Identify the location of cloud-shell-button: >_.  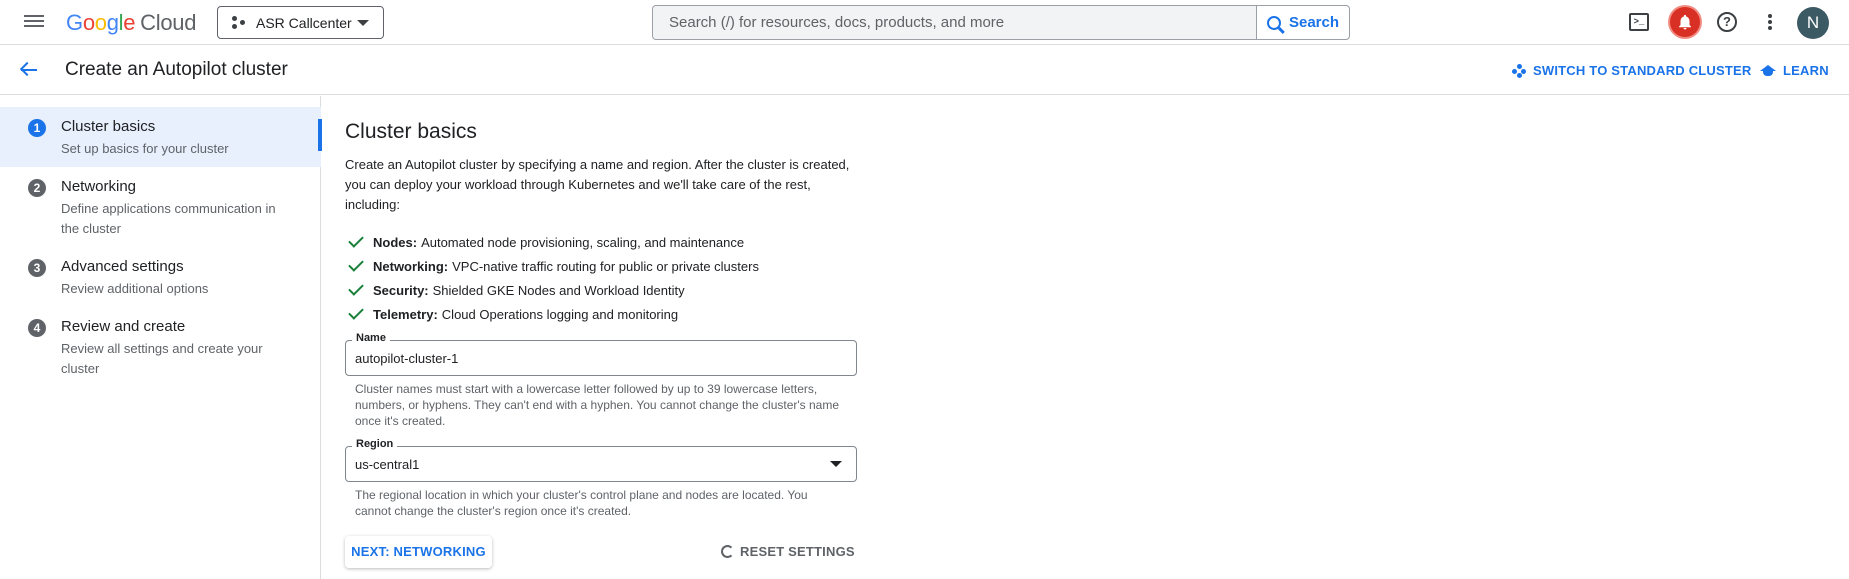
(1639, 22).